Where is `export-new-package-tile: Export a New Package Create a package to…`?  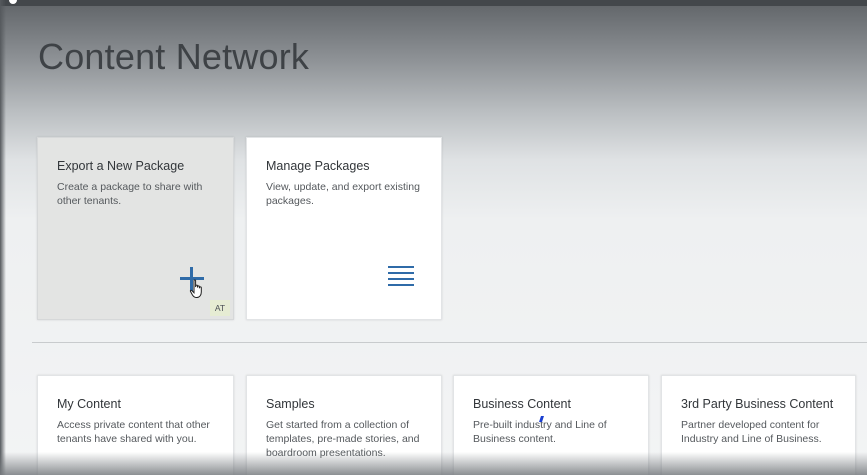
export-new-package-tile: Export a New Package Create a package to… is located at coordinates (135, 228).